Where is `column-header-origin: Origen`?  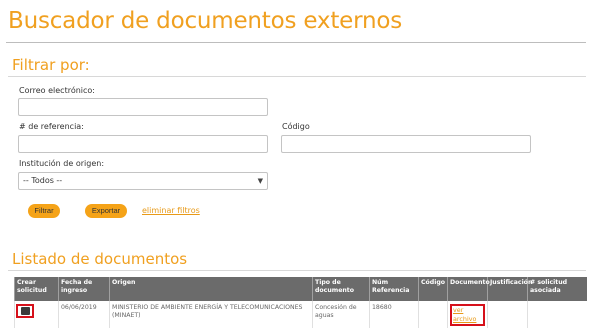 column-header-origin: Origen is located at coordinates (211, 289).